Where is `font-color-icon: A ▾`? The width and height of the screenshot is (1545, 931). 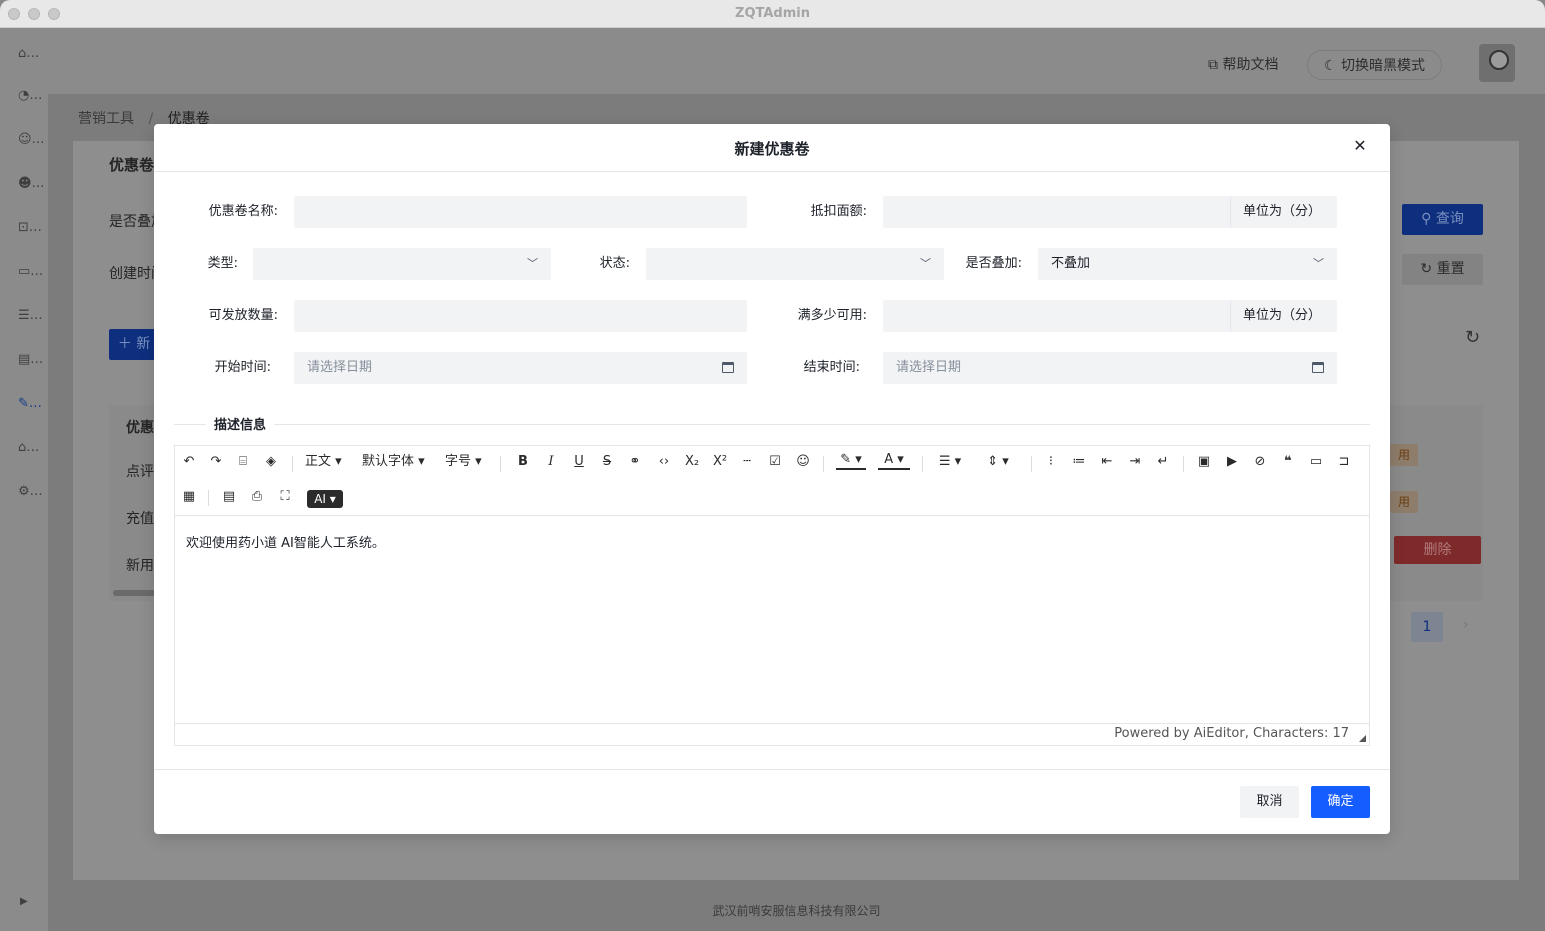 font-color-icon: A ▾ is located at coordinates (894, 461).